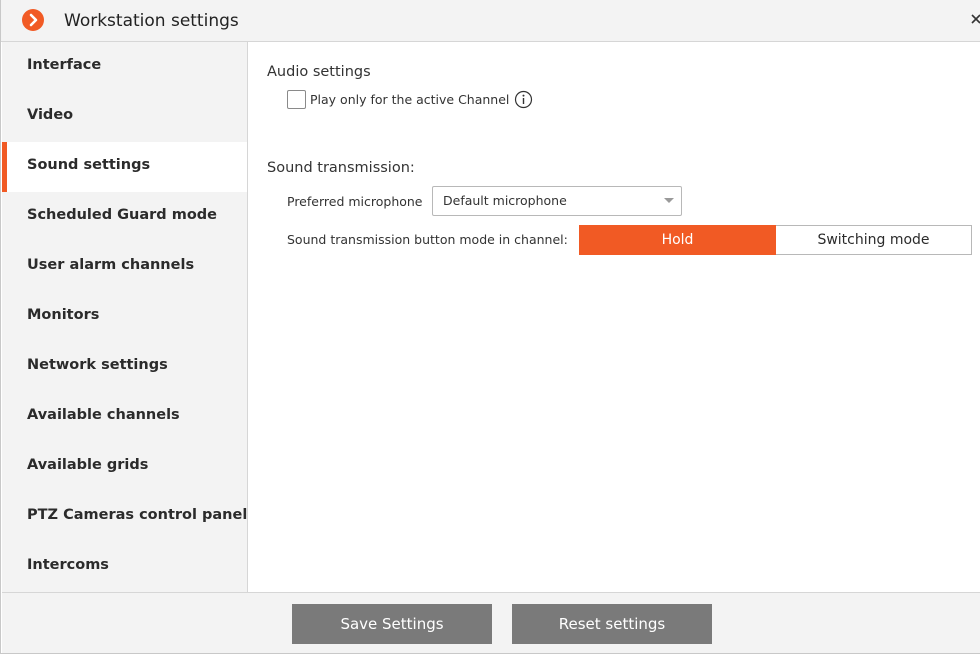 The width and height of the screenshot is (980, 654). Describe the element at coordinates (296, 99) in the screenshot. I see `play-active-channel-checkbox` at that location.